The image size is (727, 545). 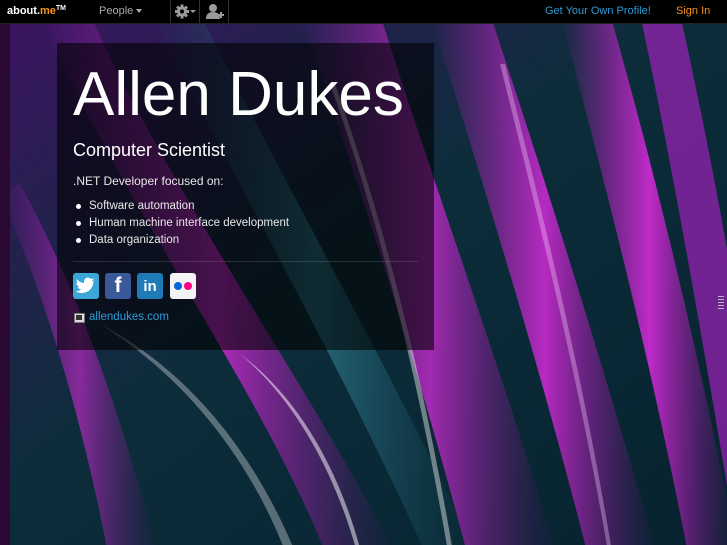 I want to click on sign-in-link: Sign In, so click(x=693, y=11).